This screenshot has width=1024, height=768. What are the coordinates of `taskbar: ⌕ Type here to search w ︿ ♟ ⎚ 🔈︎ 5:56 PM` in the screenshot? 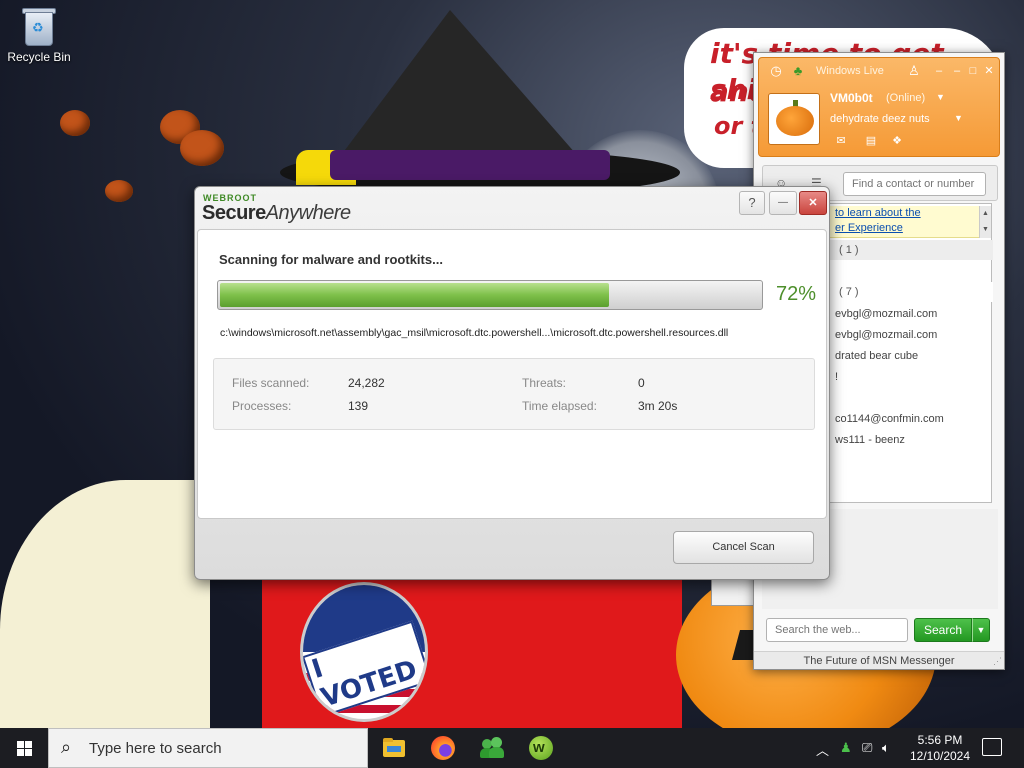 It's located at (512, 748).